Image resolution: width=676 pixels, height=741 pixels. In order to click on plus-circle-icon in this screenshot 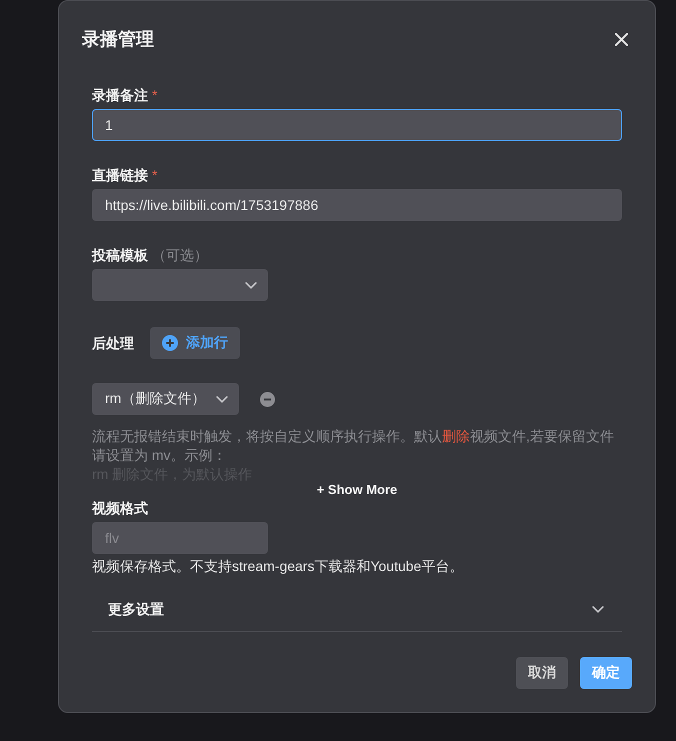, I will do `click(170, 343)`.